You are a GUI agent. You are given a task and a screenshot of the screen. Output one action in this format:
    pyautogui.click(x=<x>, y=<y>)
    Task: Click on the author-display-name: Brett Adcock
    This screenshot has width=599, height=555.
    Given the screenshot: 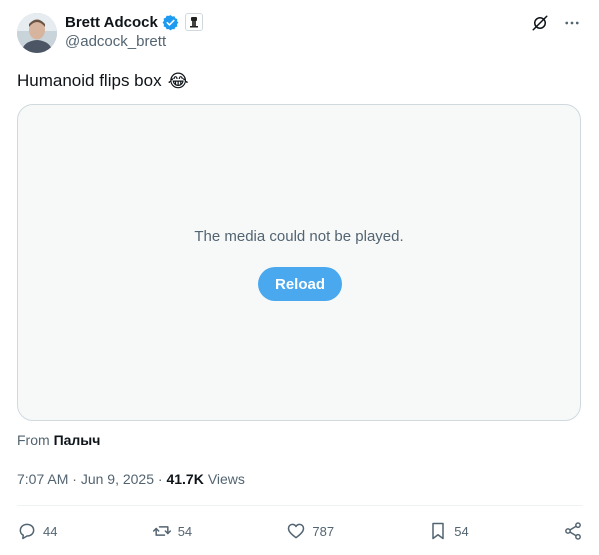 What is the action you would take?
    pyautogui.click(x=111, y=22)
    